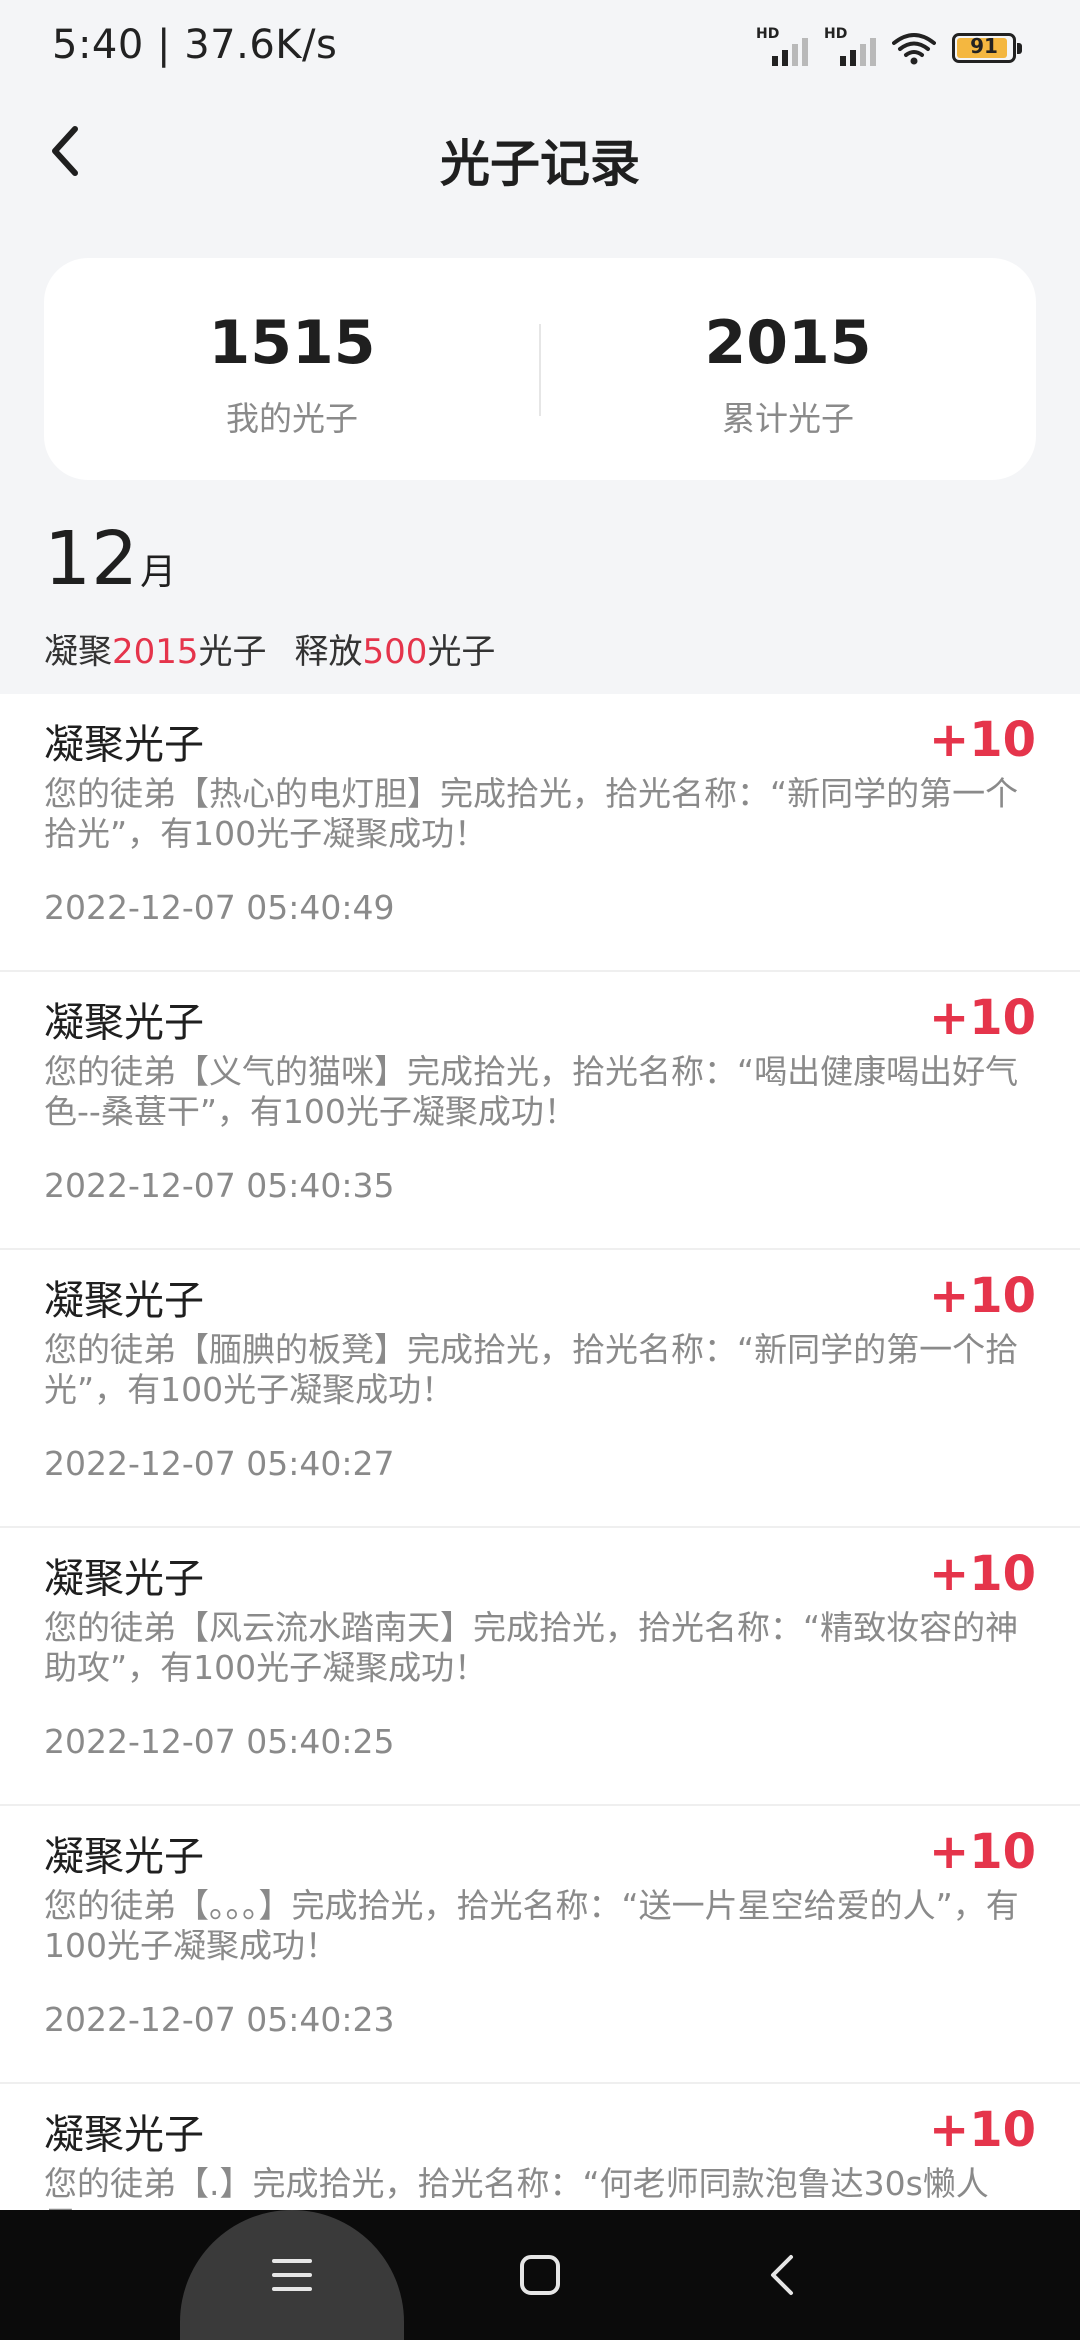 The width and height of the screenshot is (1080, 2340). Describe the element at coordinates (328, 652) in the screenshot. I see `release-prefix: 释放` at that location.